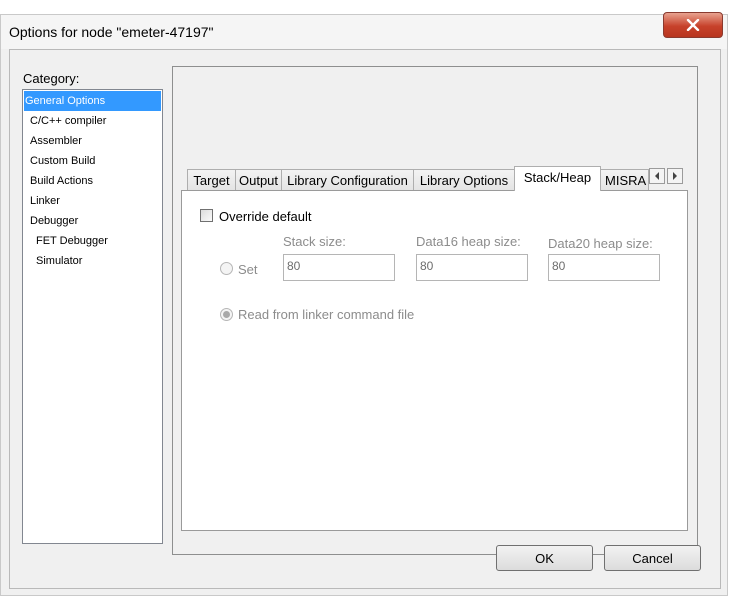 This screenshot has width=737, height=604. Describe the element at coordinates (604, 267) in the screenshot. I see `data20-heap-size-field: 80` at that location.